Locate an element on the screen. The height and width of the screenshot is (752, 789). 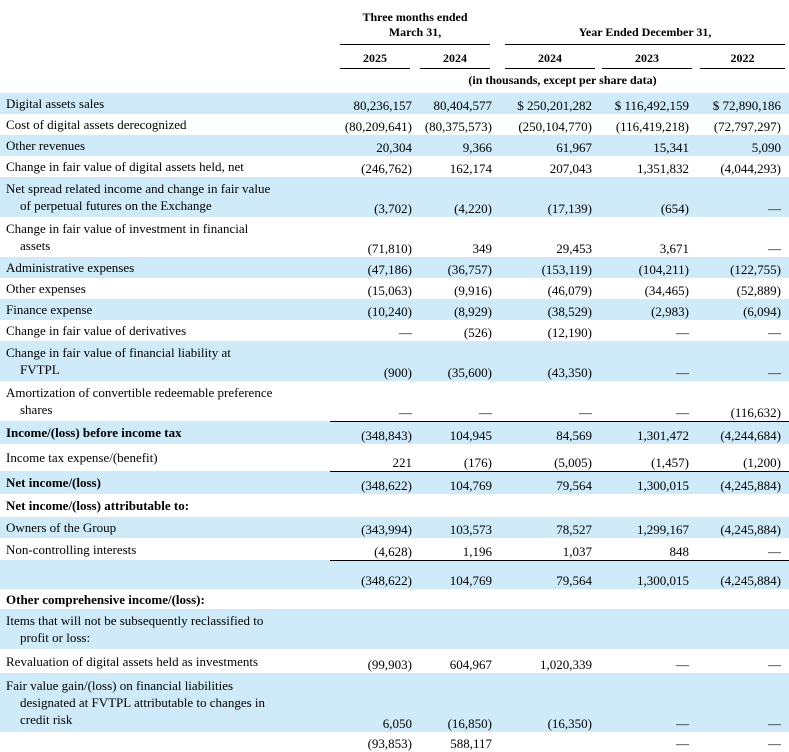
row-label-line: Other revenues is located at coordinates (46, 145).